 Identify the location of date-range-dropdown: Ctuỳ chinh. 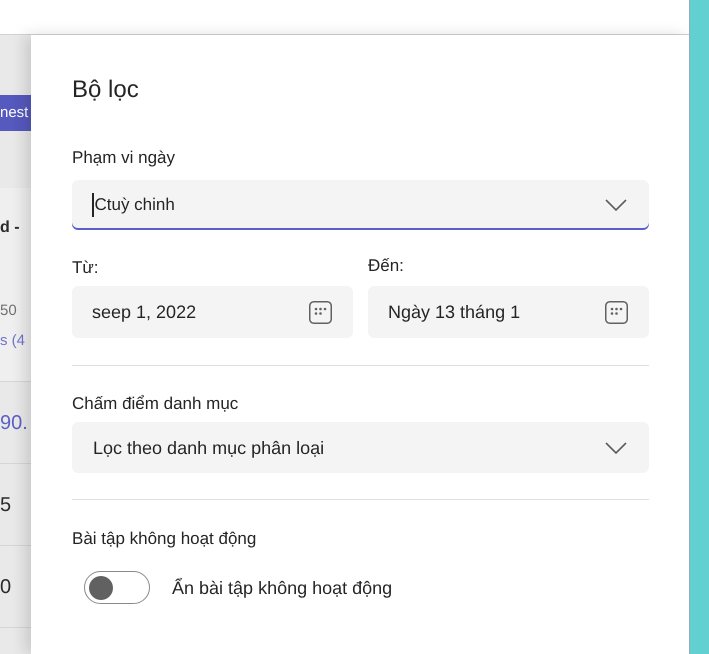
(360, 205).